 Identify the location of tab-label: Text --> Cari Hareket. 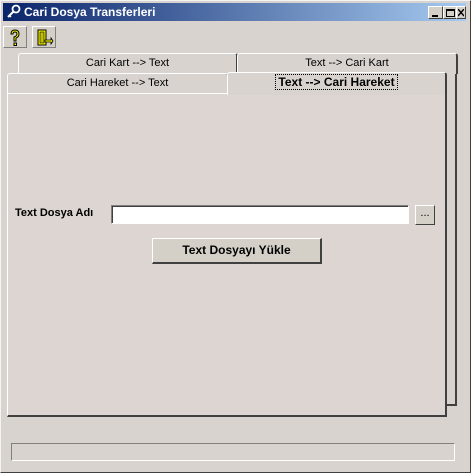
(336, 82).